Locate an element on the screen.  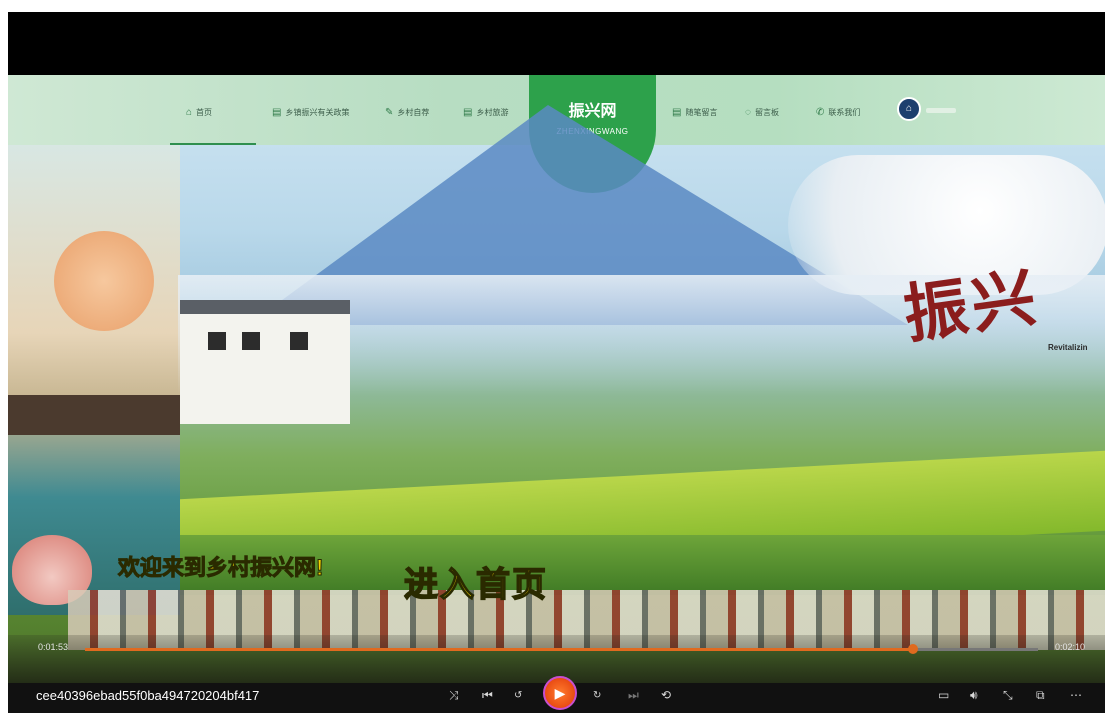
subtitles-icon: ▭ is located at coordinates (943, 695).